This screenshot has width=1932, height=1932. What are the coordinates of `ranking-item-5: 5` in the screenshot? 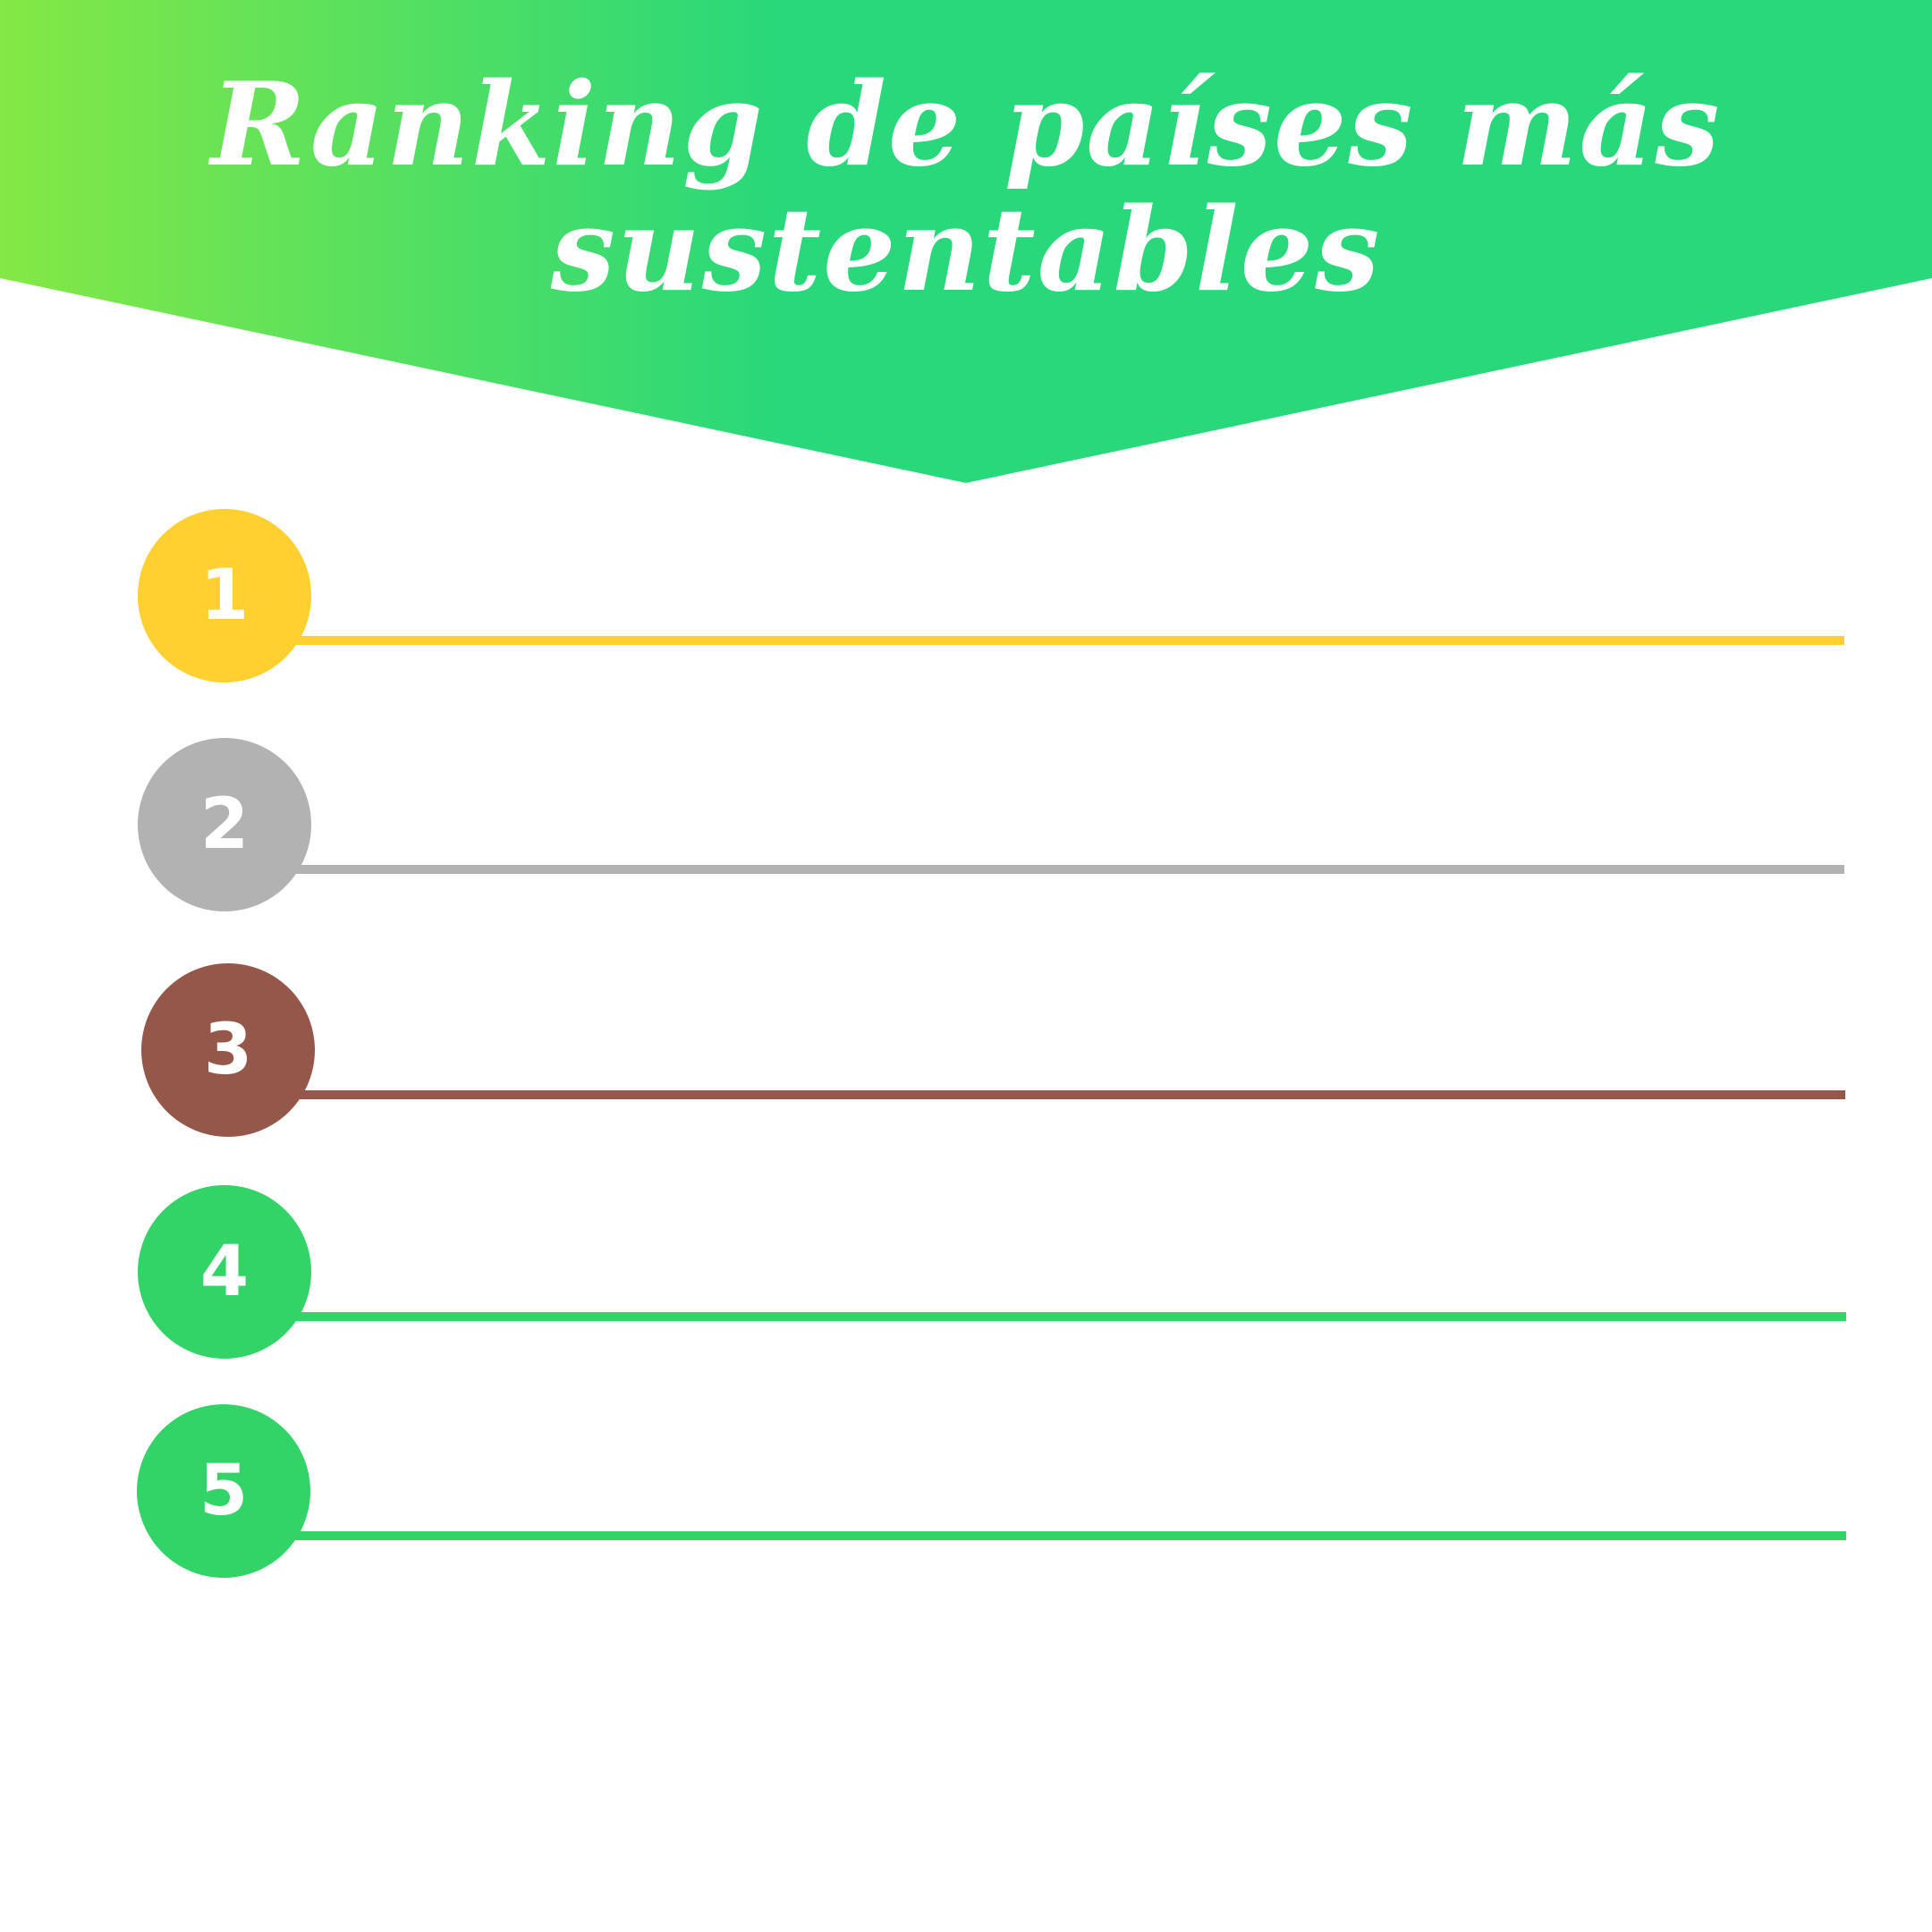 It's located at (966, 1493).